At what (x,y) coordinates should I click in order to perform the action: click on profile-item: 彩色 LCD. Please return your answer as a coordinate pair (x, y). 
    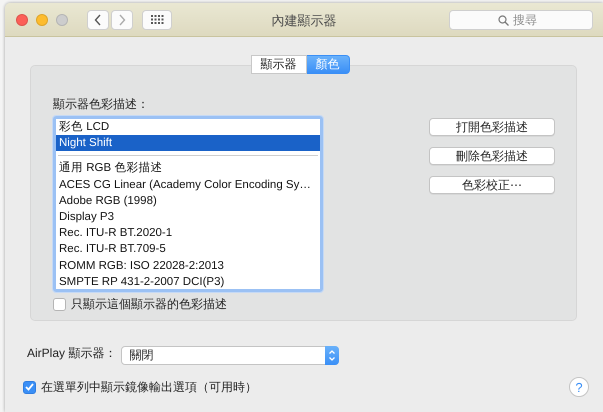
    Looking at the image, I should click on (188, 127).